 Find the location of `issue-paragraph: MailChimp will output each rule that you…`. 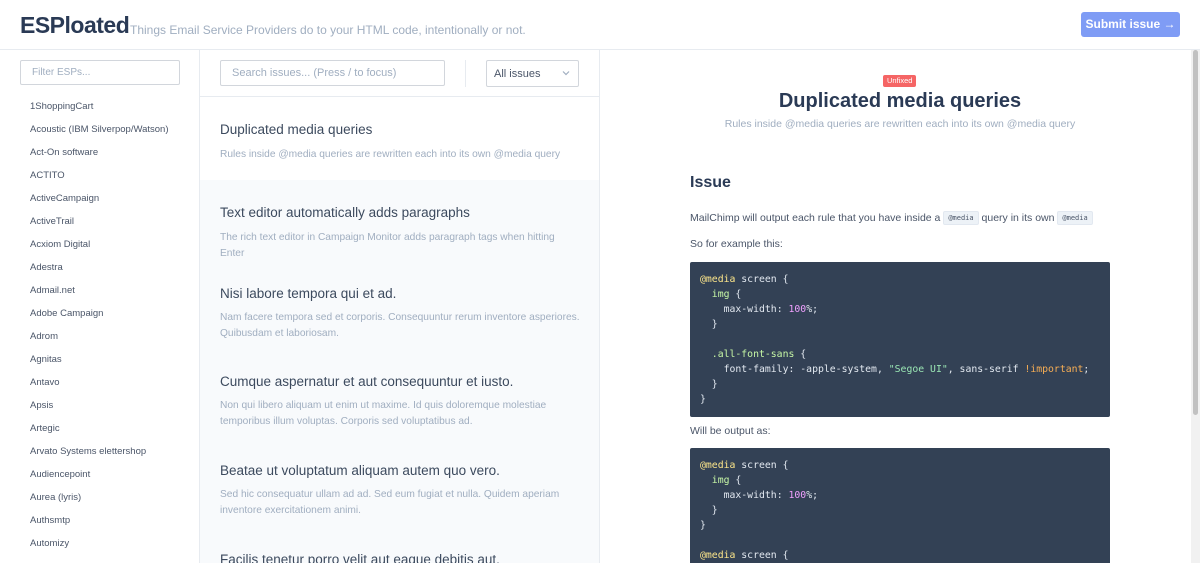

issue-paragraph: MailChimp will output each rule that you… is located at coordinates (891, 218).